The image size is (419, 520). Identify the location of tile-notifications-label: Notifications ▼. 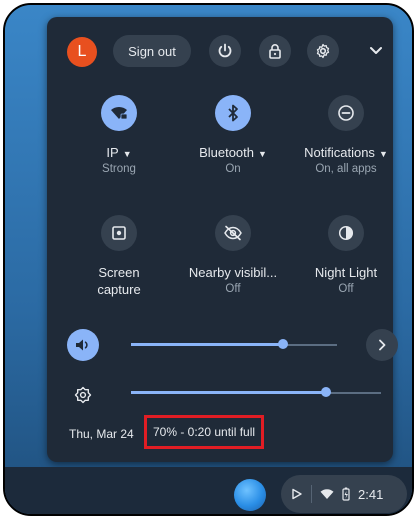
(346, 153).